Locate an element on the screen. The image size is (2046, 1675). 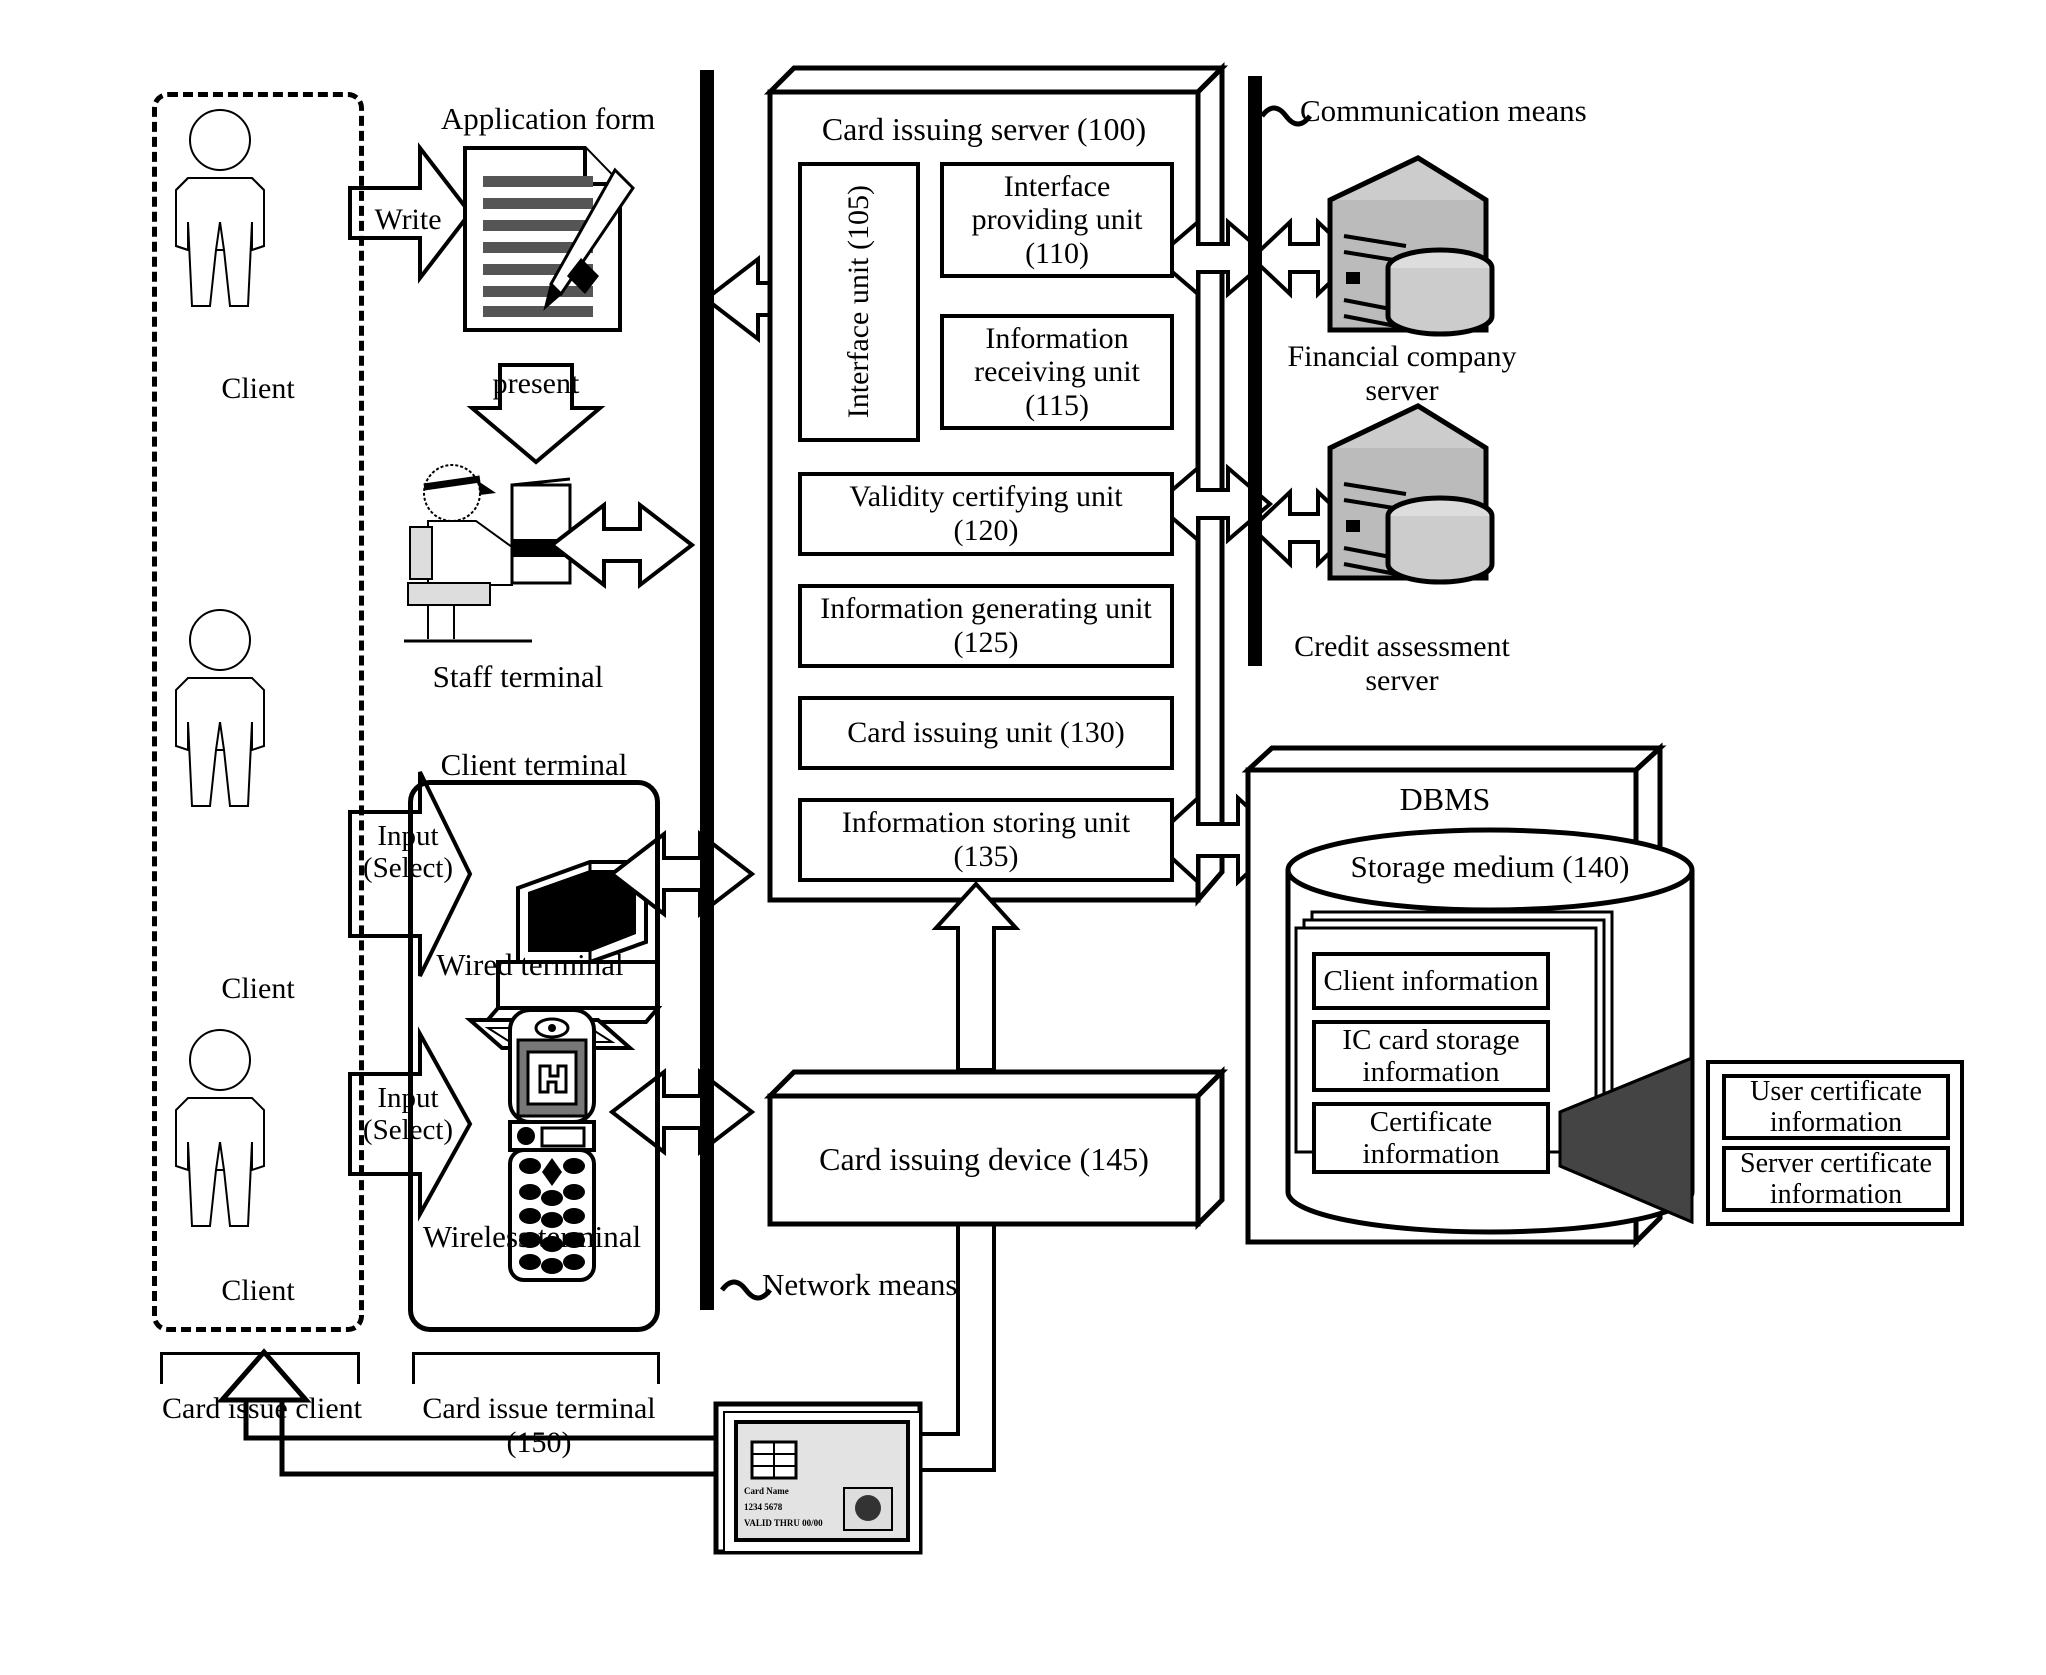
server-certificate-information-label: Server certificate information is located at coordinates (1836, 1178).